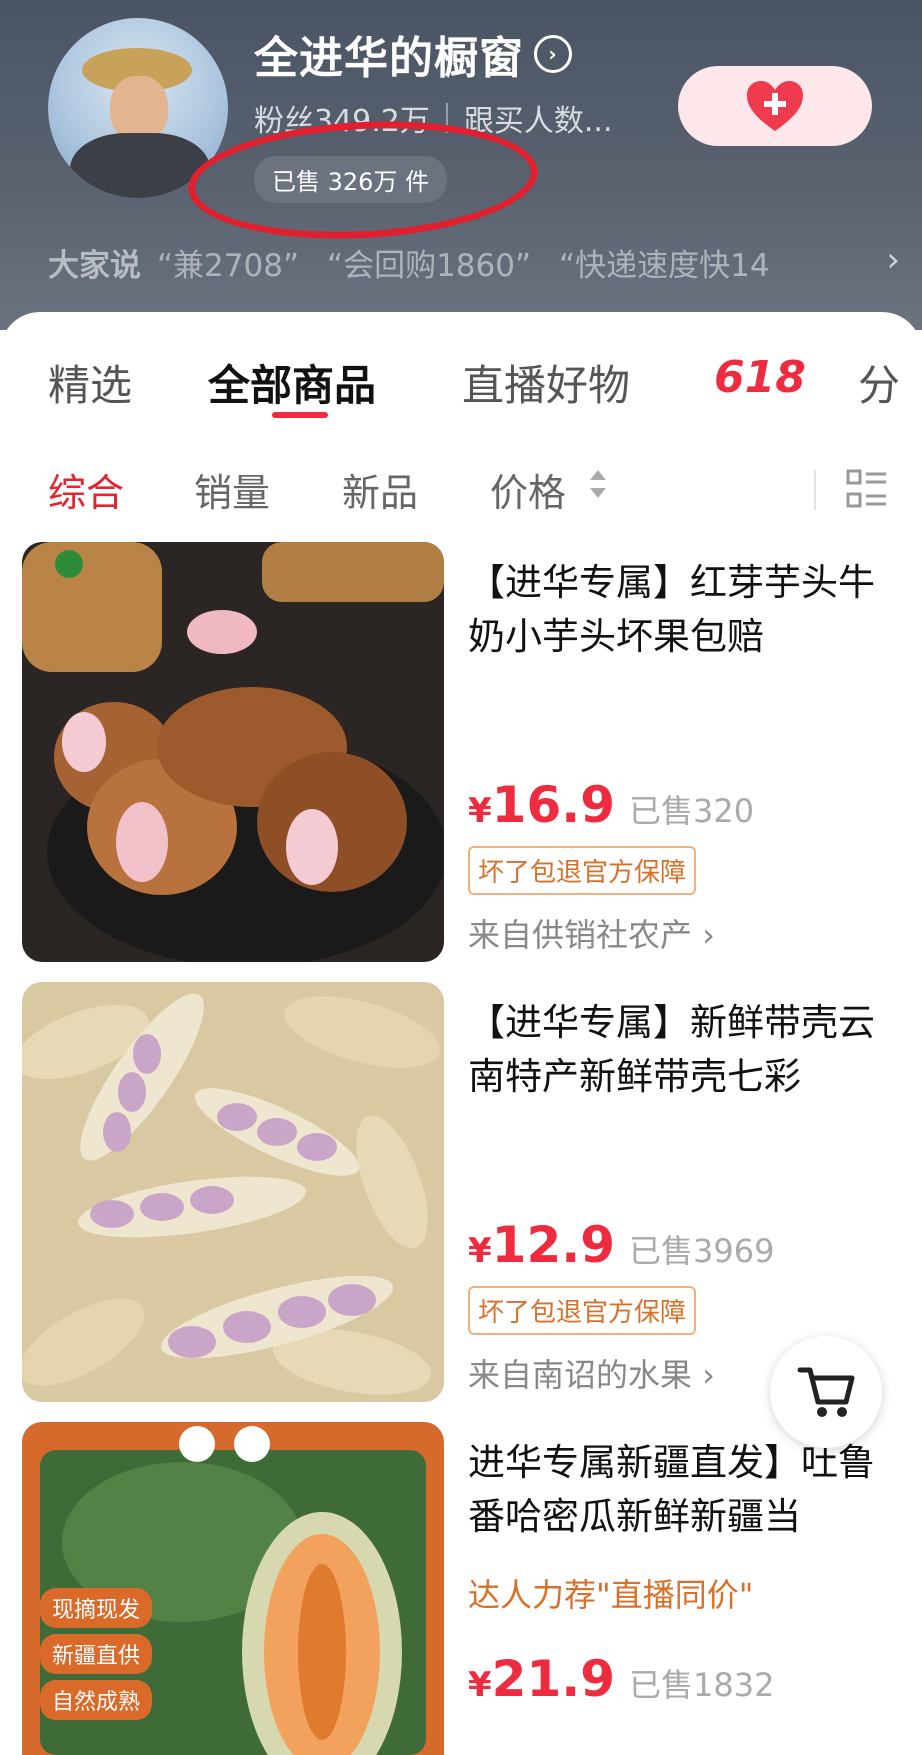 The height and width of the screenshot is (1755, 922). I want to click on filter-divider, so click(815, 490).